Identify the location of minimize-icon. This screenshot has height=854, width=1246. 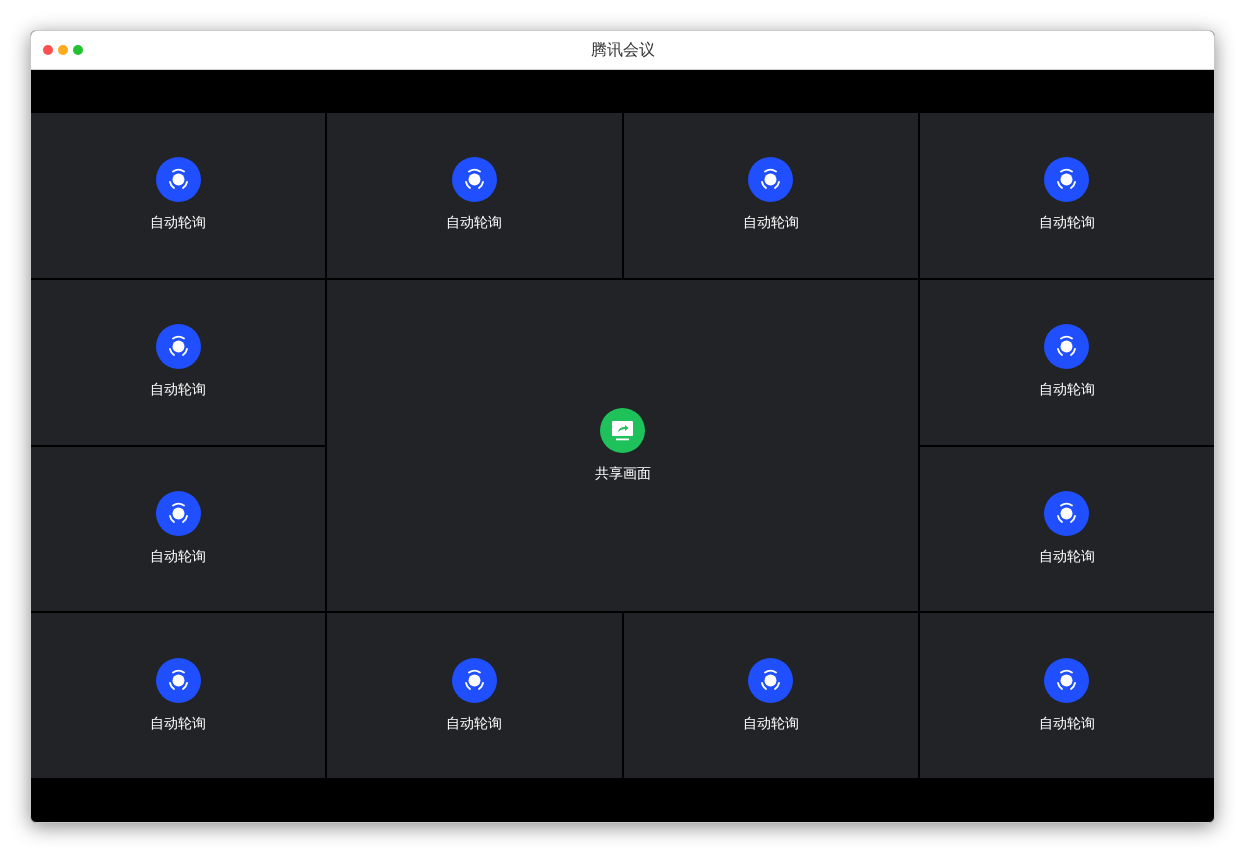
(63, 50).